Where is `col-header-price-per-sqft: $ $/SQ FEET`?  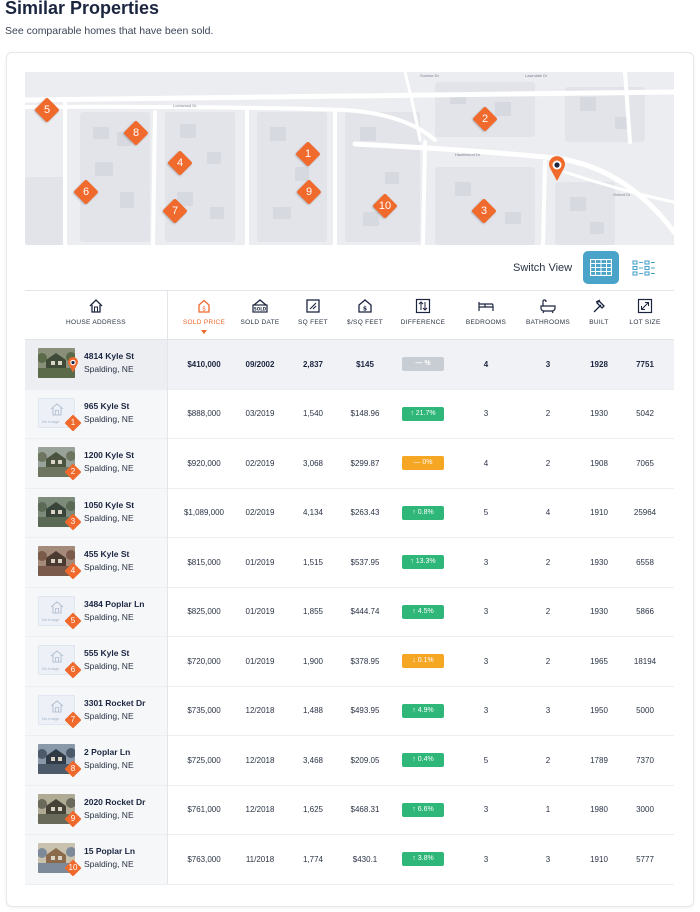
col-header-price-per-sqft: $ $/SQ FEET is located at coordinates (365, 316).